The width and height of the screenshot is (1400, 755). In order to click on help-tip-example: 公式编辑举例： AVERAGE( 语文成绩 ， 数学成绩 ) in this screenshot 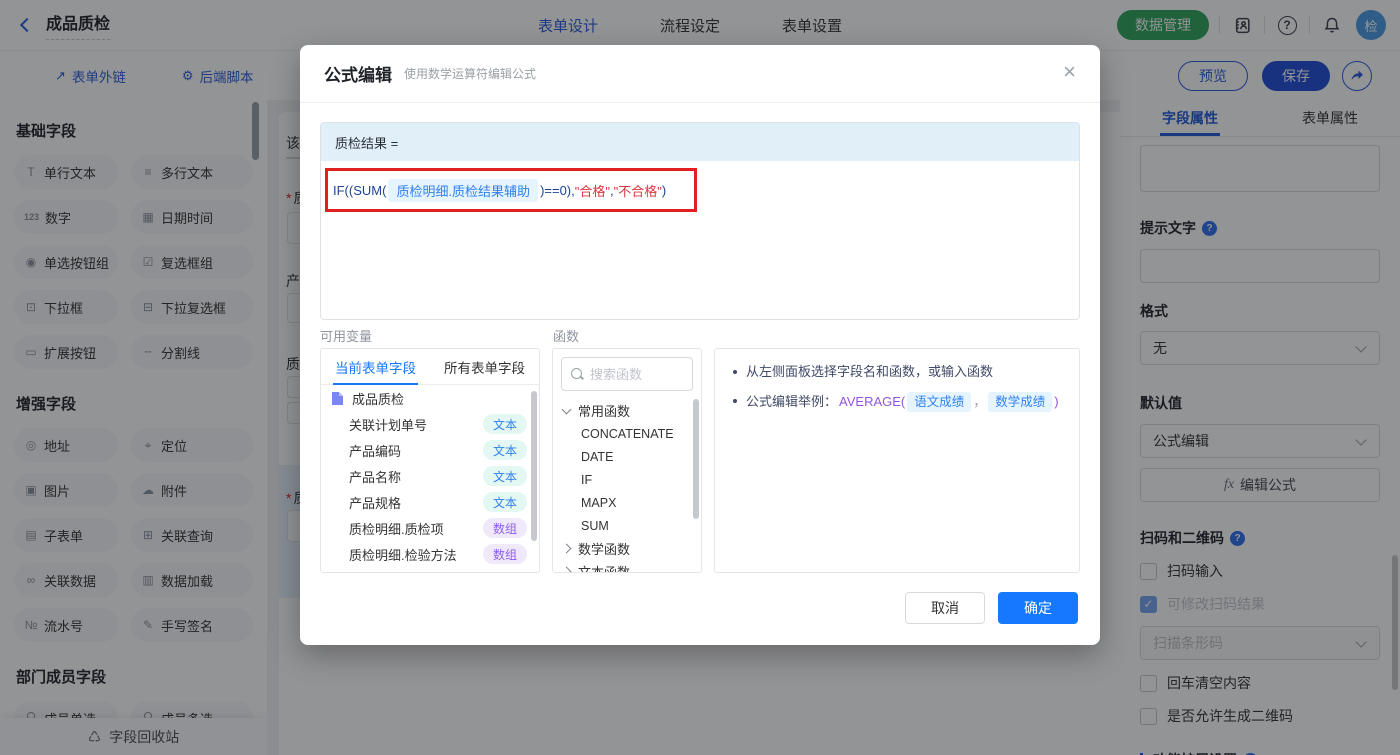, I will do `click(897, 402)`.